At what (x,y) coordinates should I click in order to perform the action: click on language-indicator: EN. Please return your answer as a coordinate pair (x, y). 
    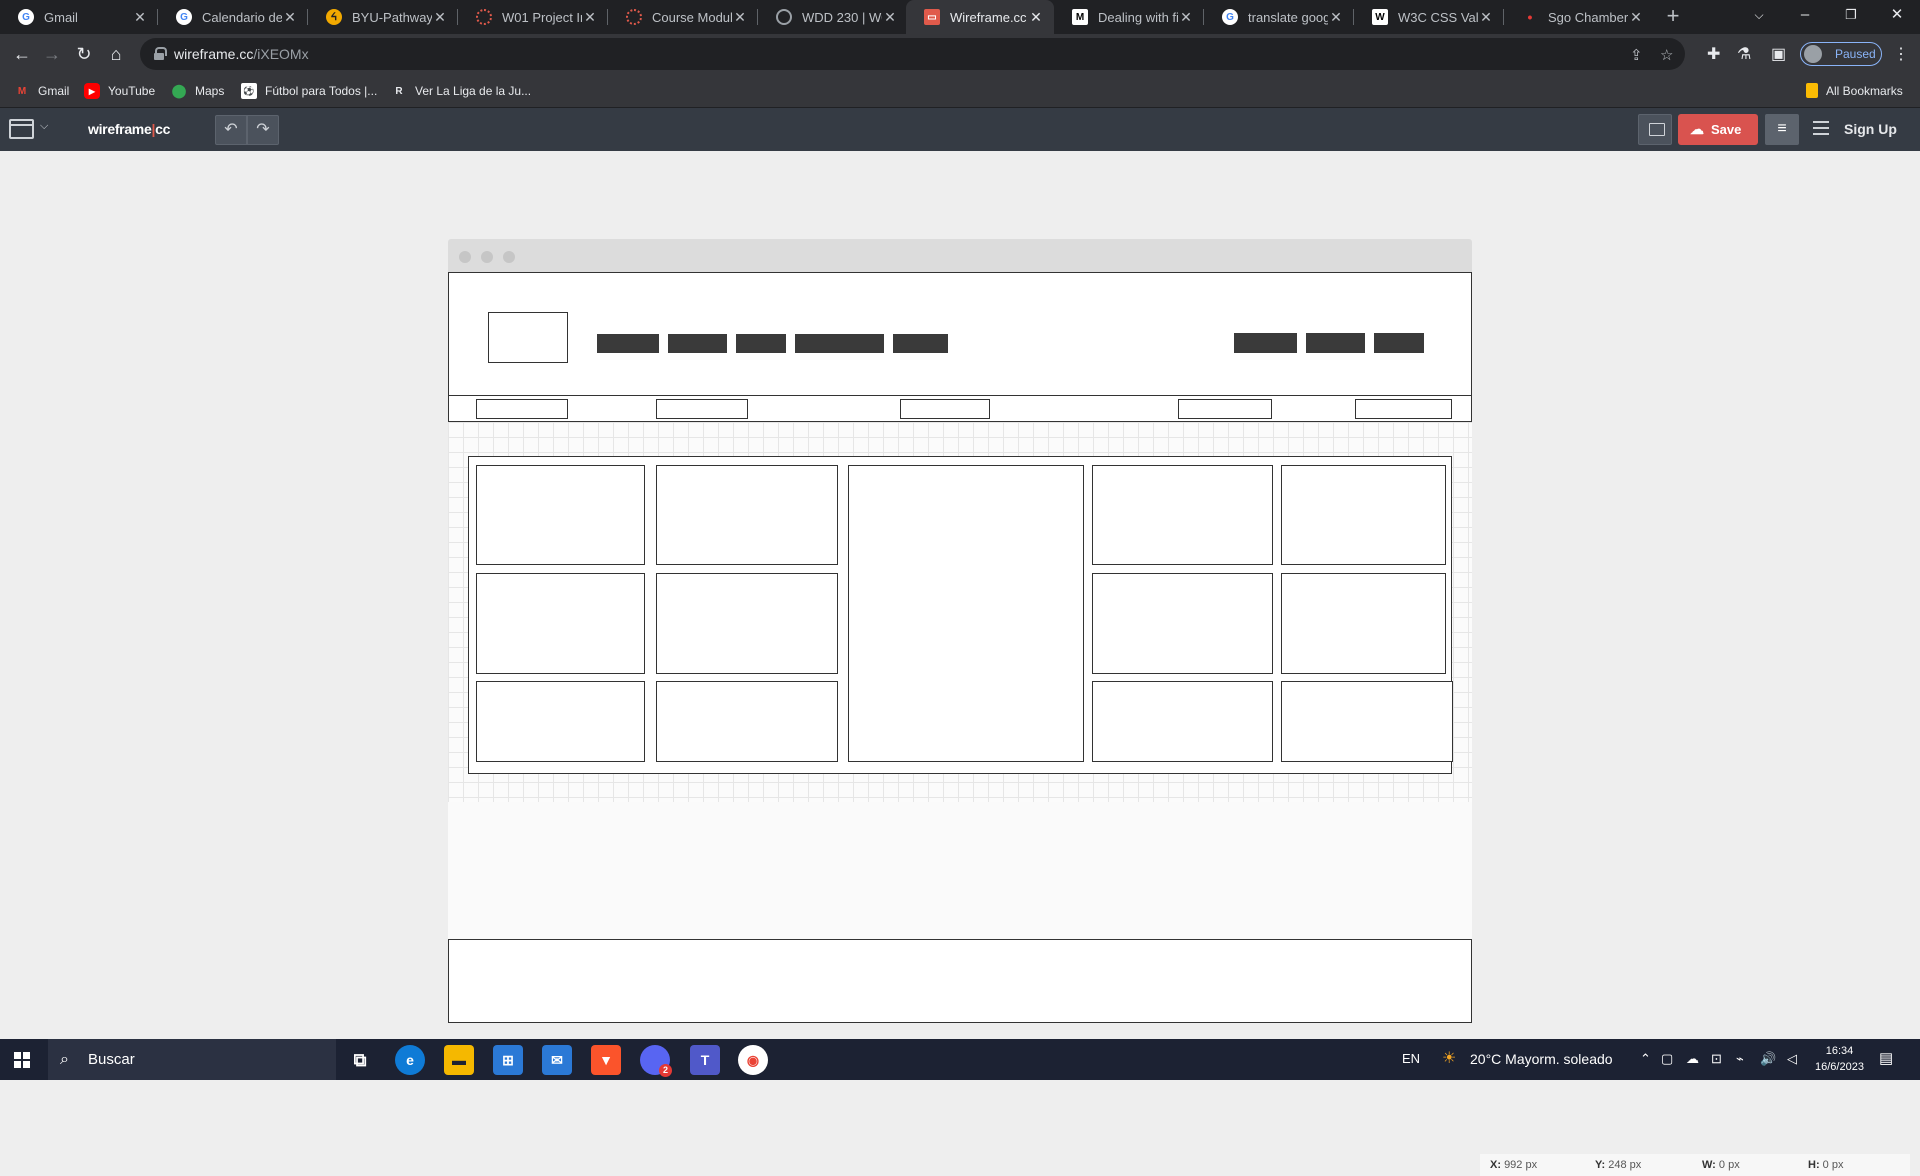
    Looking at the image, I should click on (1411, 1058).